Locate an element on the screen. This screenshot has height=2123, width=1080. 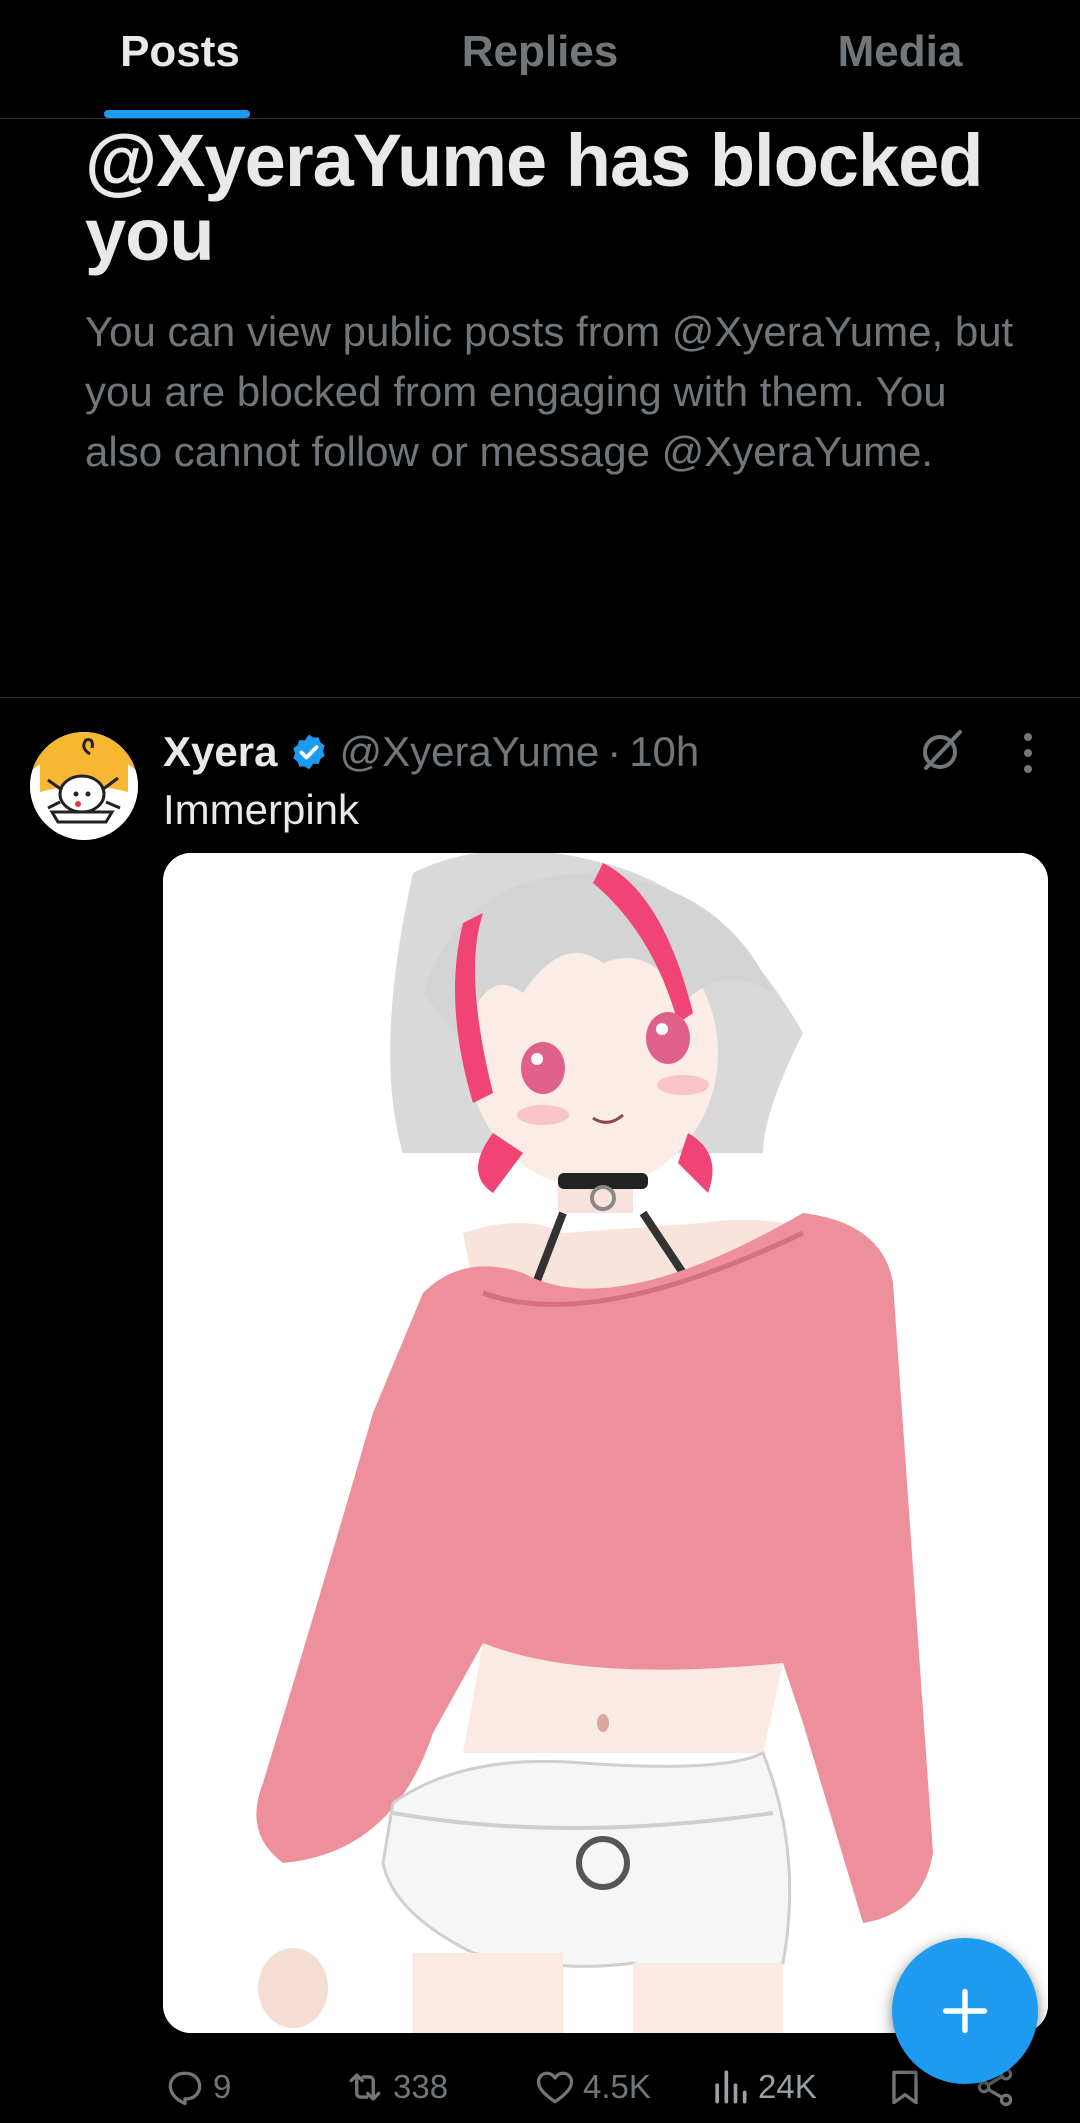
plus-icon is located at coordinates (965, 2011).